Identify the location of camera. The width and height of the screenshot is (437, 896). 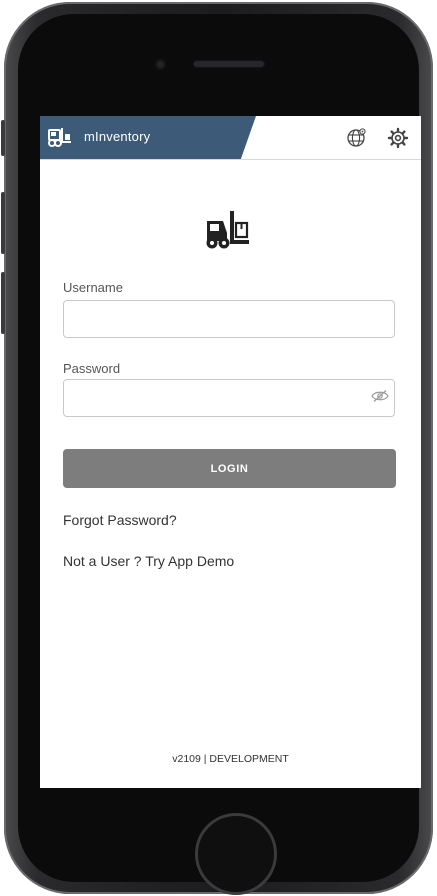
(160, 64).